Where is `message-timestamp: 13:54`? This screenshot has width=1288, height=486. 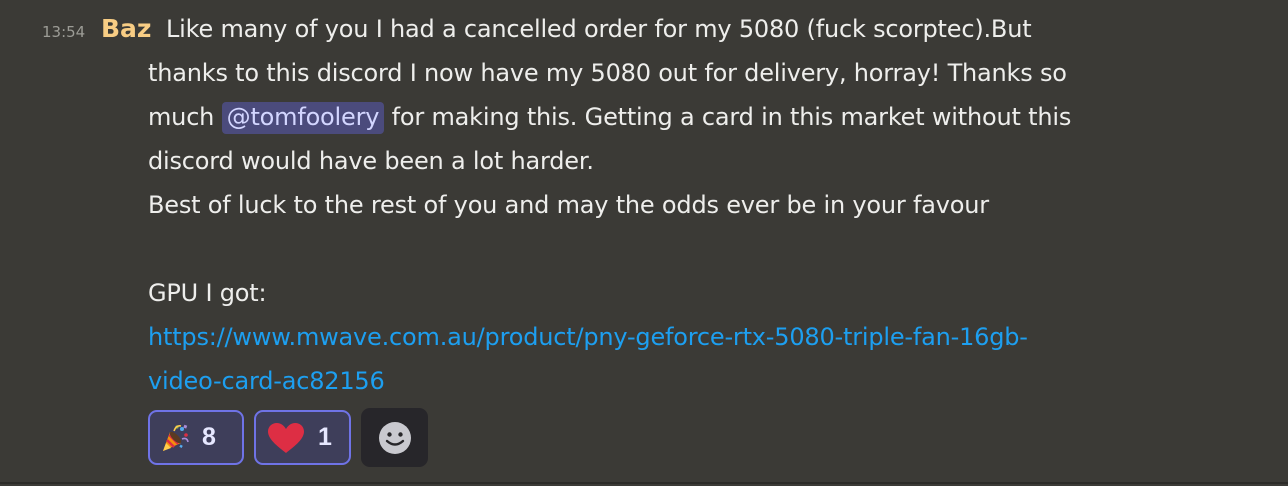
message-timestamp: 13:54 is located at coordinates (63, 32).